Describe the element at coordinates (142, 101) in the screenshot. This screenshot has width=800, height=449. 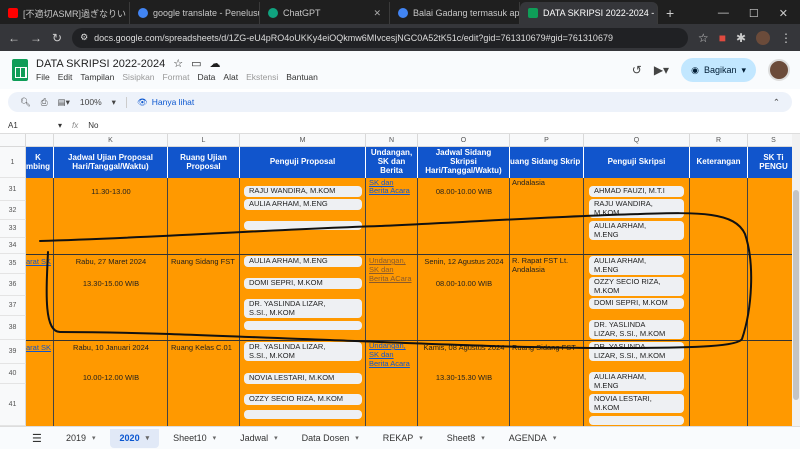
I see `eye-icon: 👁︎` at that location.